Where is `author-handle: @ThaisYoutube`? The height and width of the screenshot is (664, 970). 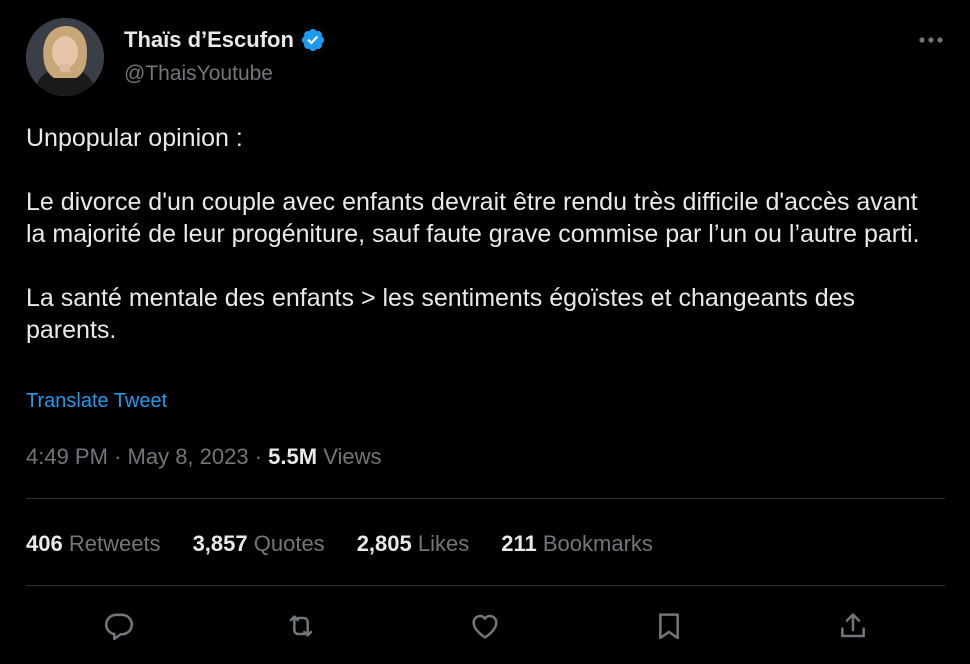 author-handle: @ThaisYoutube is located at coordinates (198, 74).